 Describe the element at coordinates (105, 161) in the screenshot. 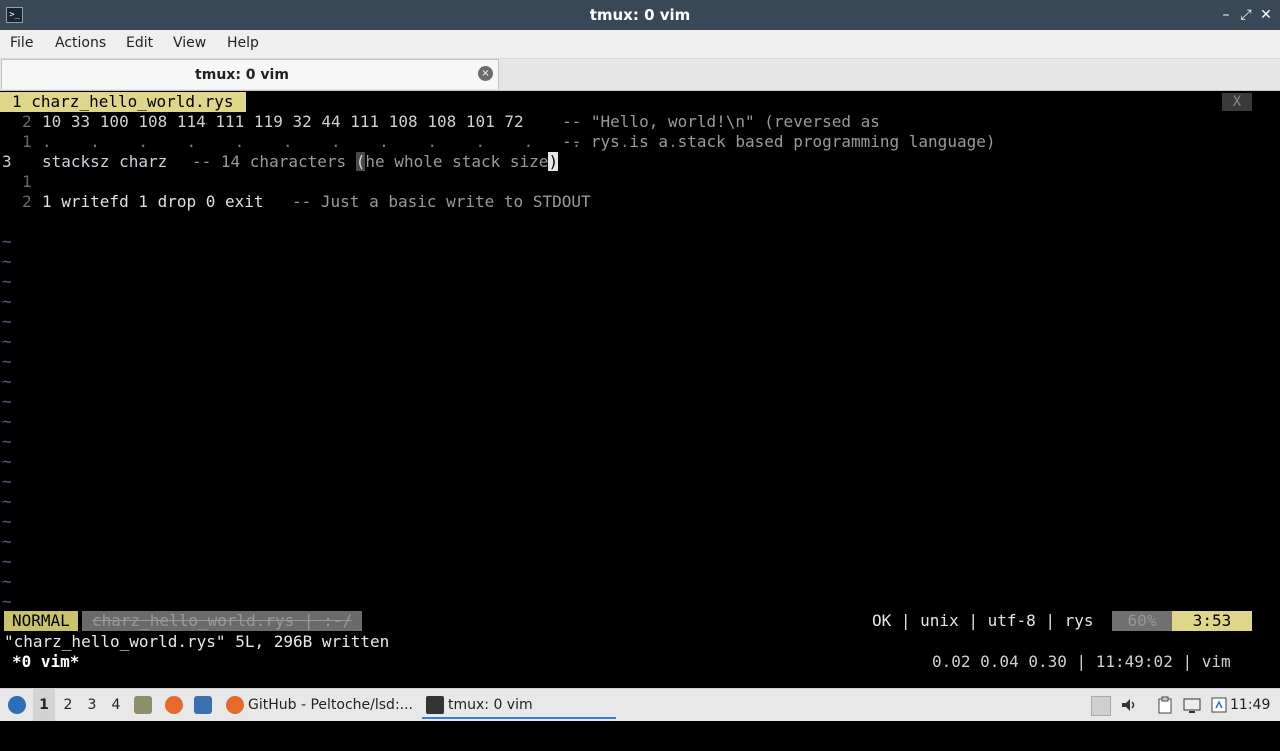

I see `code-text: stacksz charz` at that location.